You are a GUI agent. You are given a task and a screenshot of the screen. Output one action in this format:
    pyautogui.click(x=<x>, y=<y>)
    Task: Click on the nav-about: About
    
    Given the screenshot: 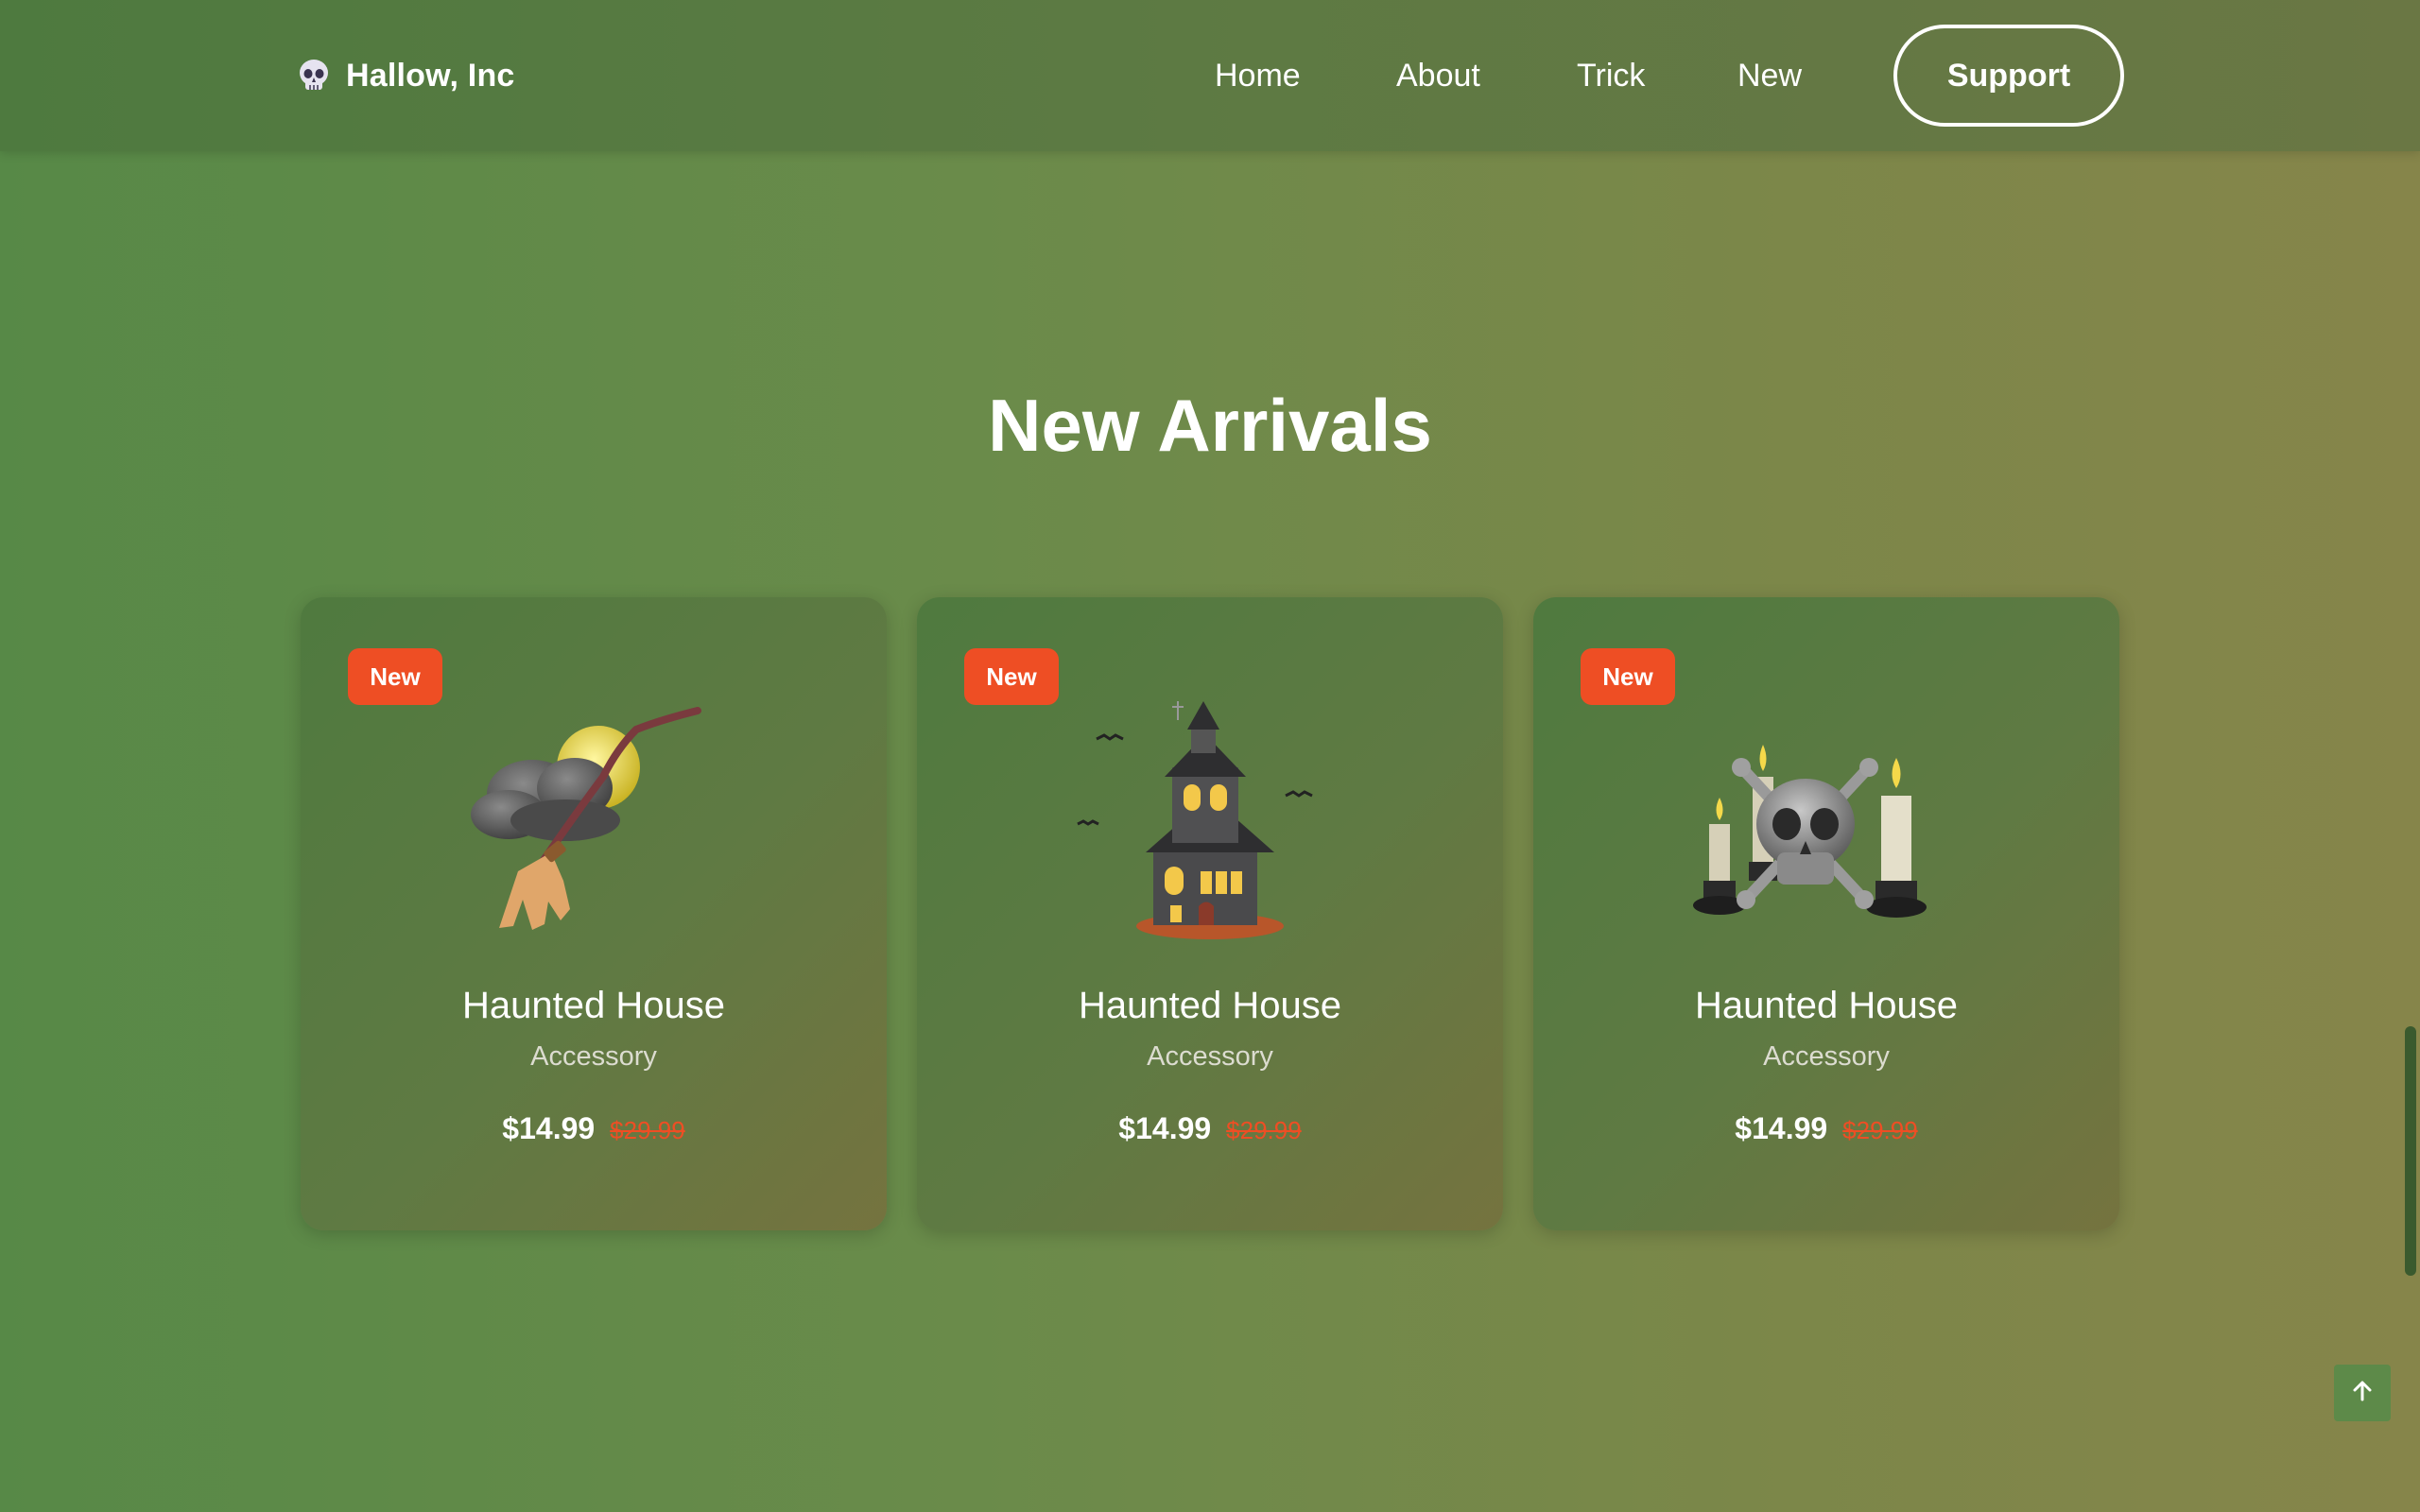 What is the action you would take?
    pyautogui.click(x=1438, y=75)
    